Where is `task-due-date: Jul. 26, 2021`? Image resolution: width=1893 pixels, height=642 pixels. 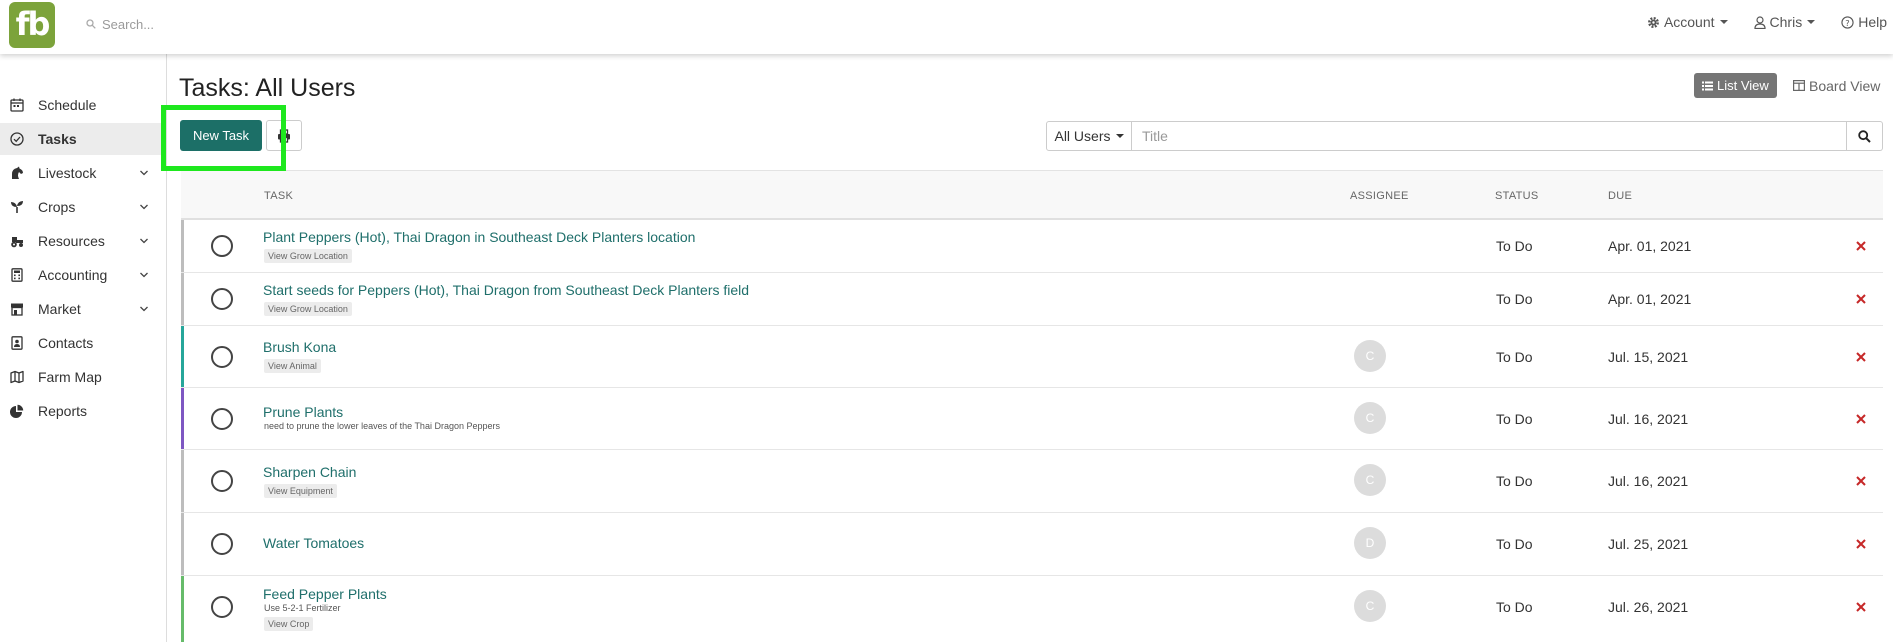
task-due-date: Jul. 26, 2021 is located at coordinates (1648, 607).